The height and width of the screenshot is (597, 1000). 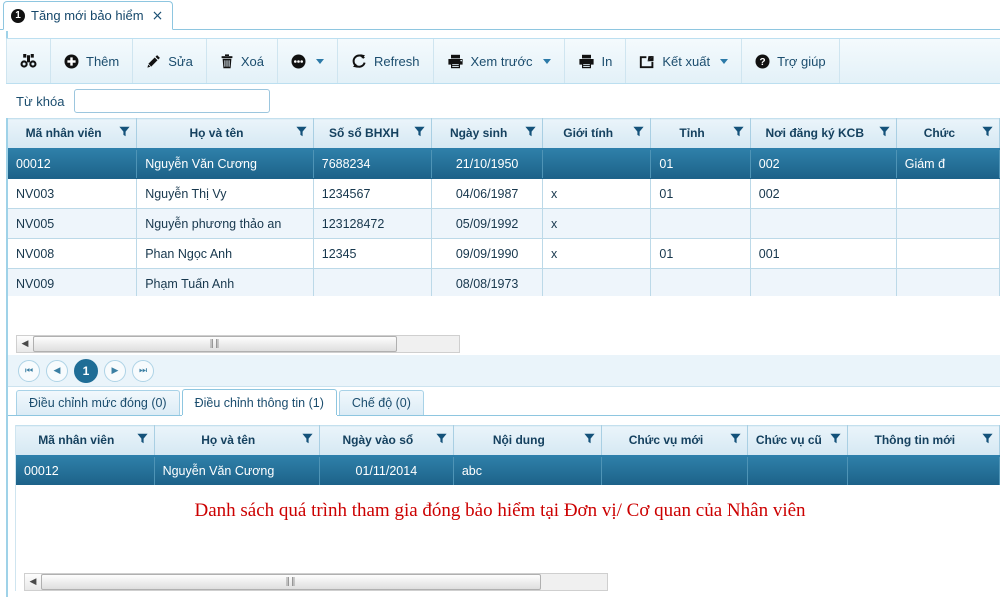 What do you see at coordinates (700, 163) in the screenshot?
I see `table-cell: 01` at bounding box center [700, 163].